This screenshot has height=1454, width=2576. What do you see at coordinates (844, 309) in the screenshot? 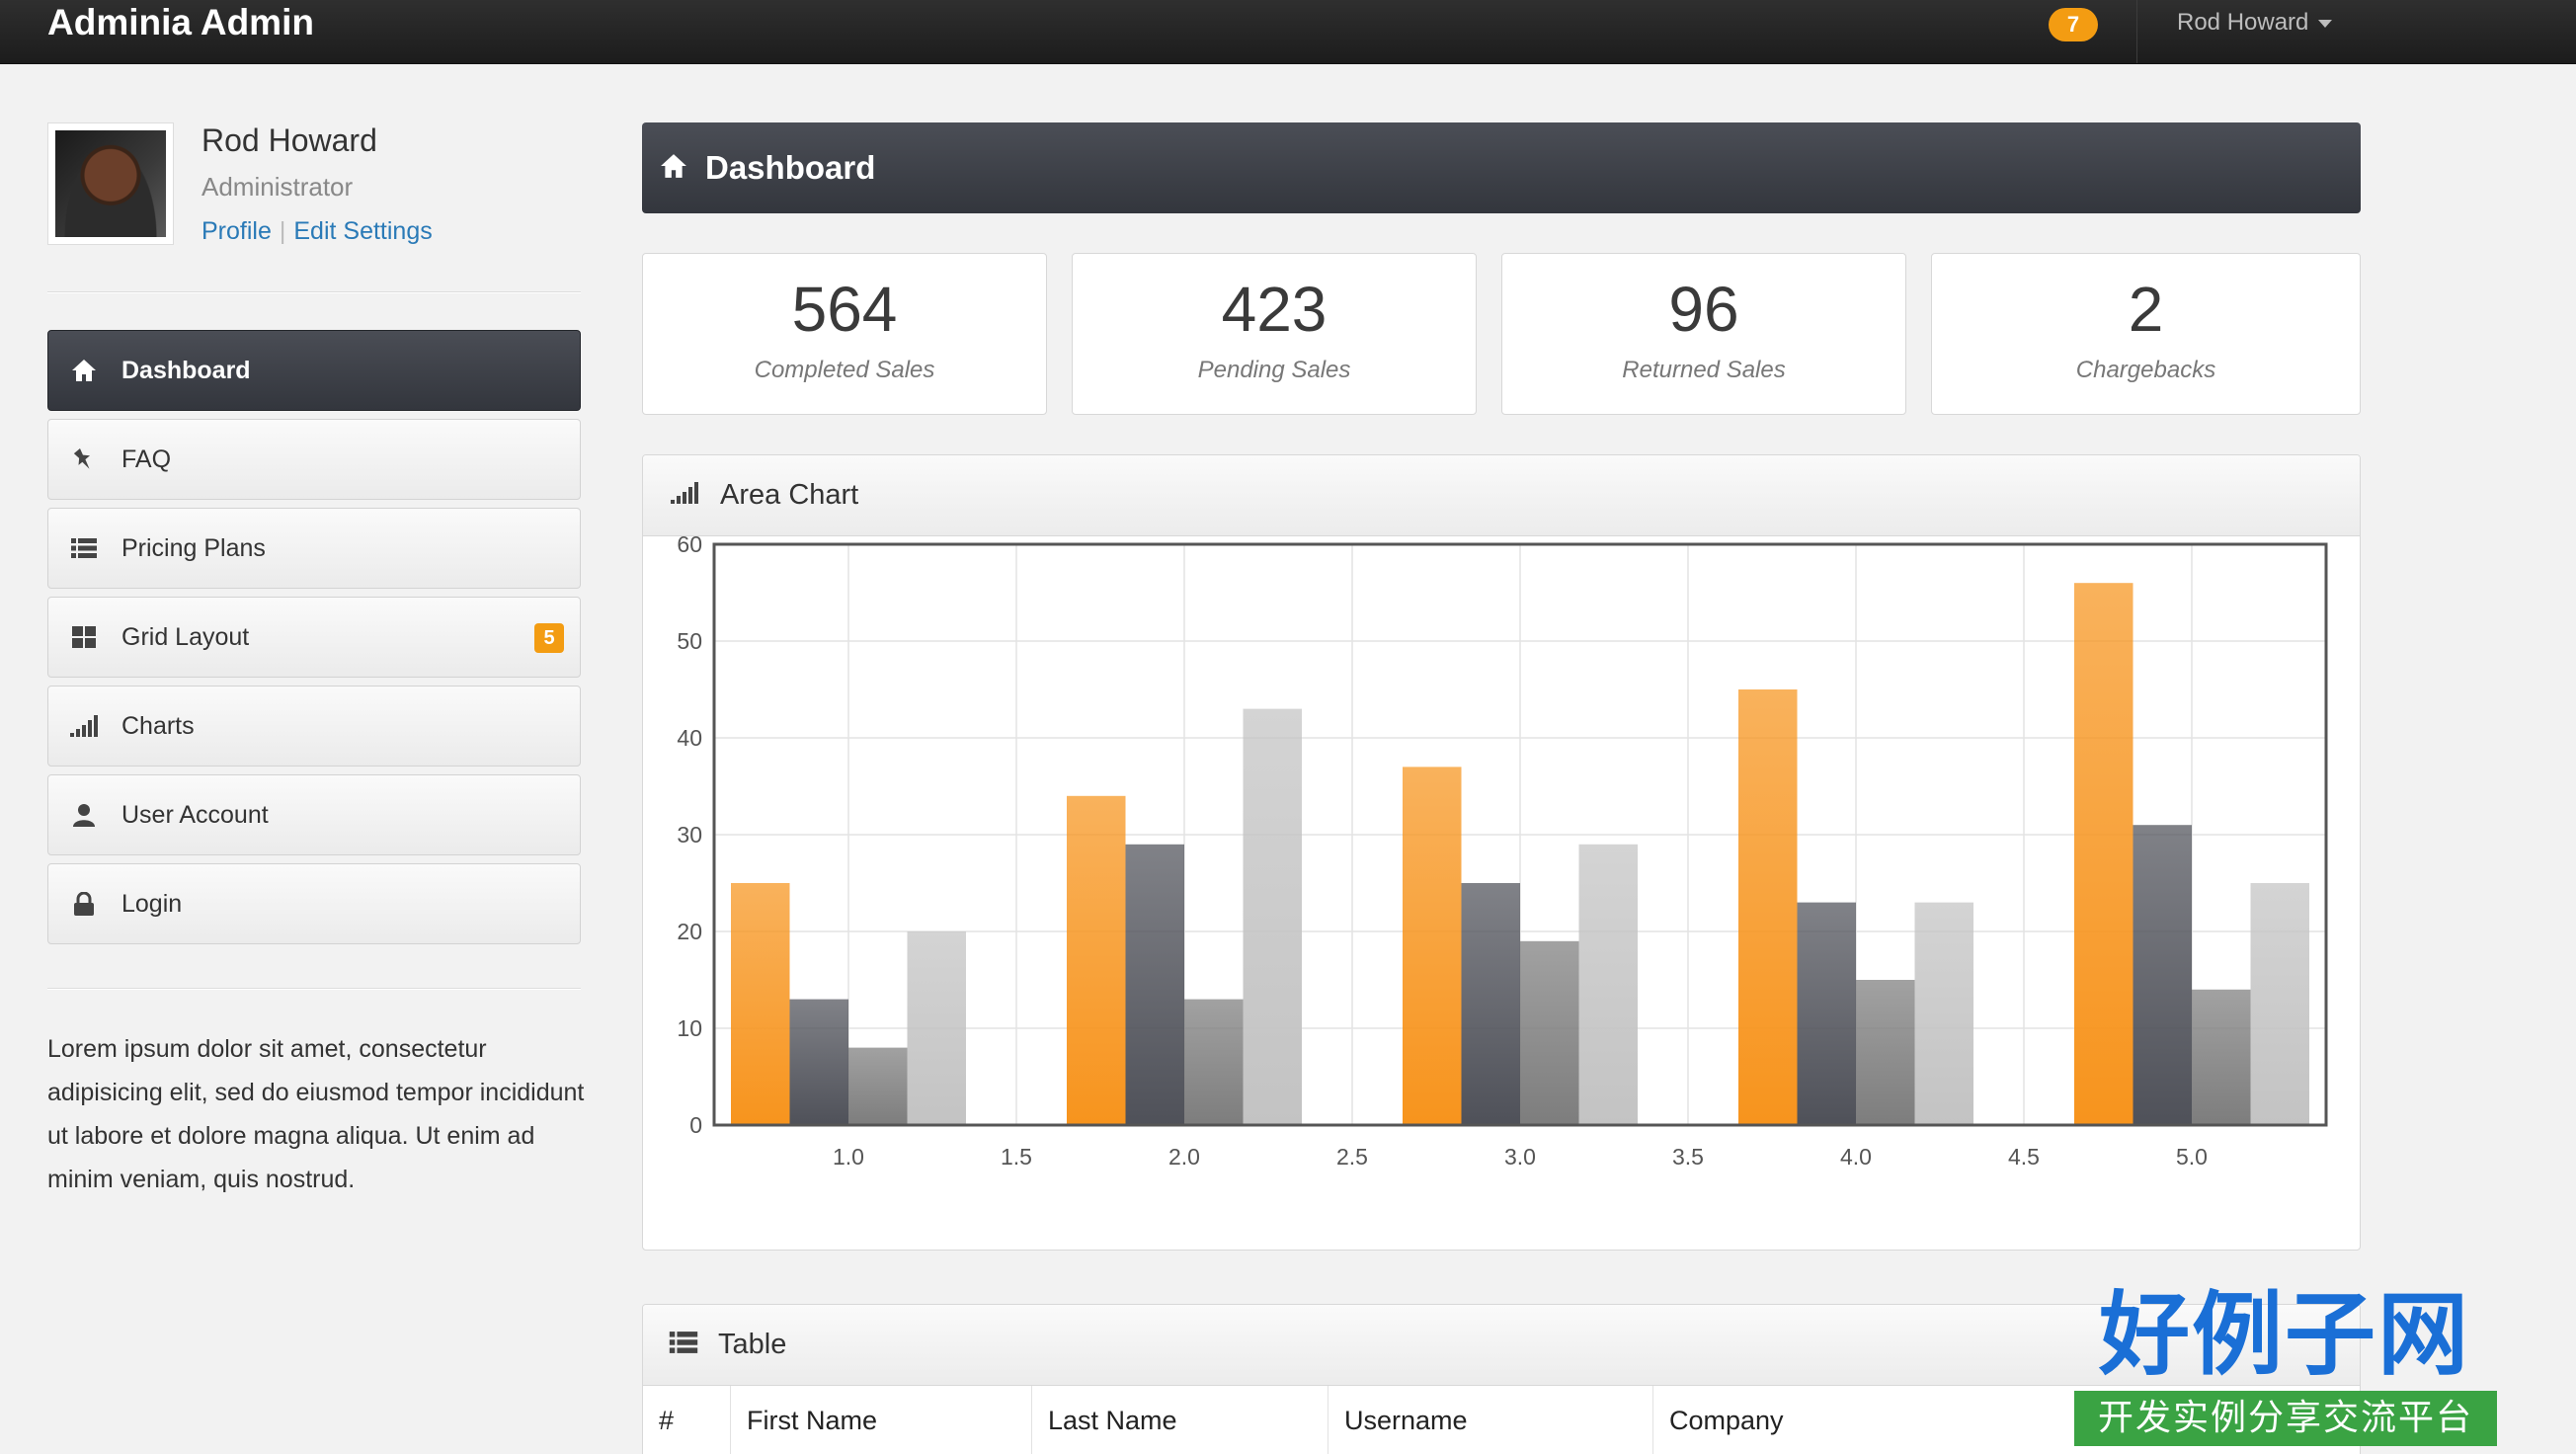
I see `stat-value: 564` at bounding box center [844, 309].